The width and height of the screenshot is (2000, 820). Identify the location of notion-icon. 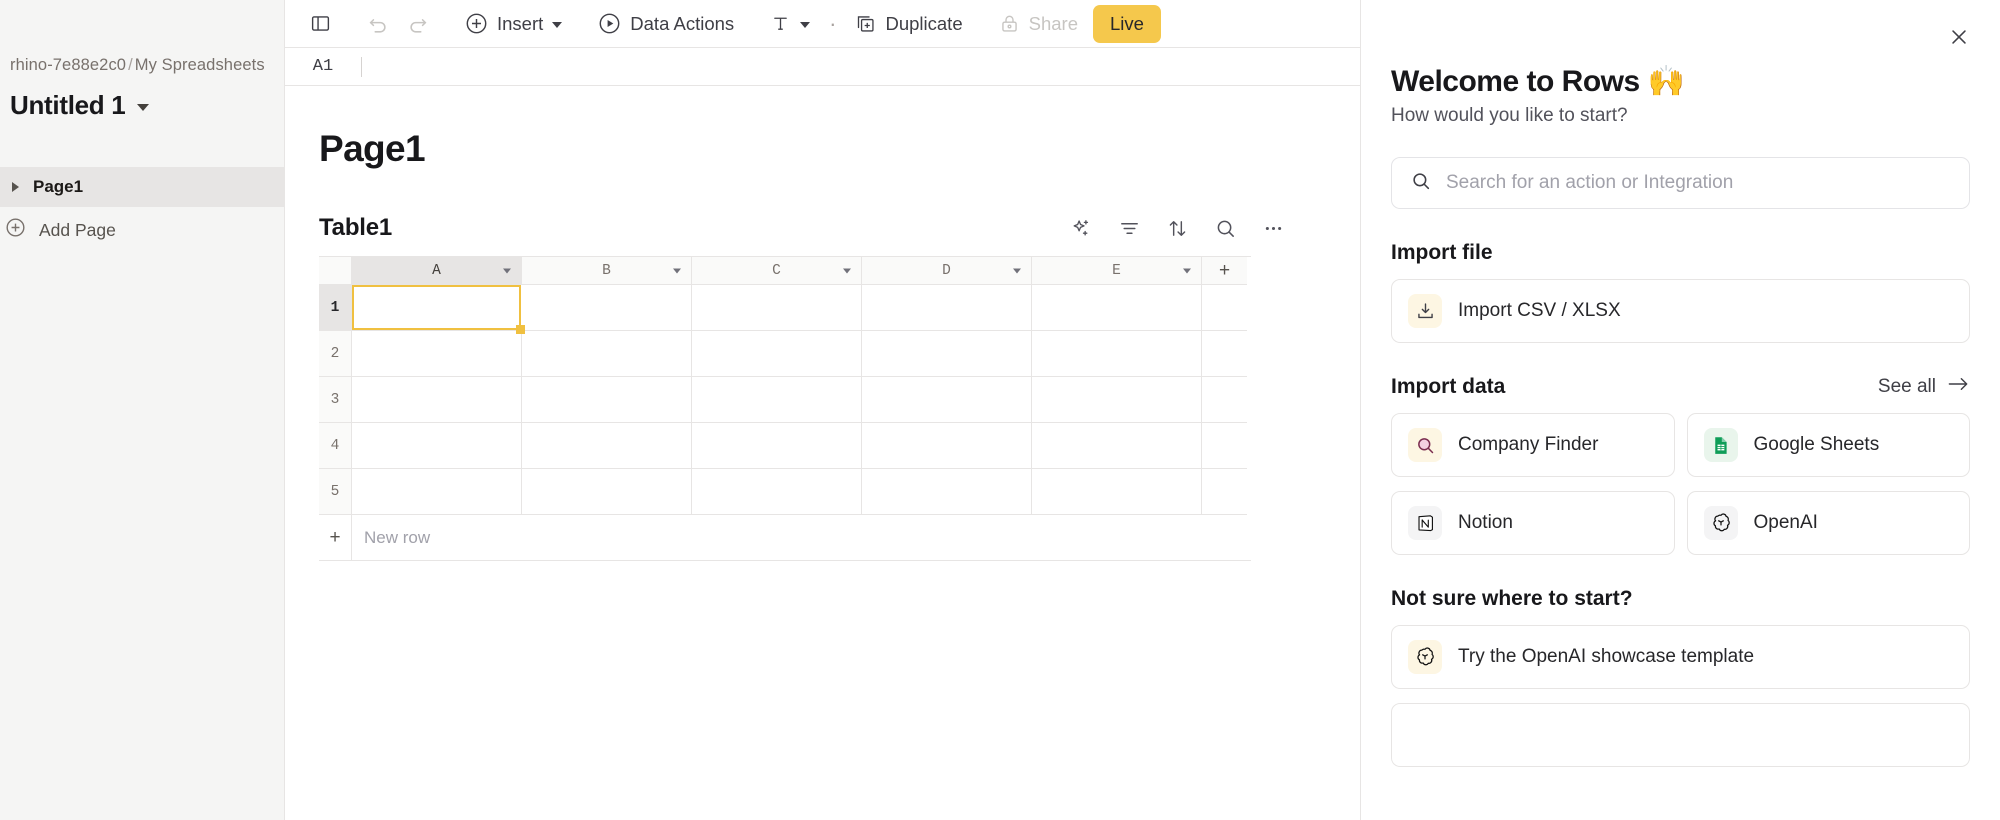
(1425, 523).